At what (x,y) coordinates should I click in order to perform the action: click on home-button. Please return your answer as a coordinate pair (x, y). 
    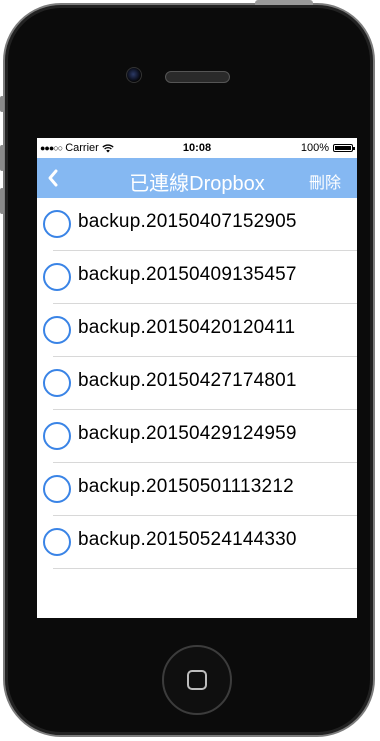
    Looking at the image, I should click on (197, 680).